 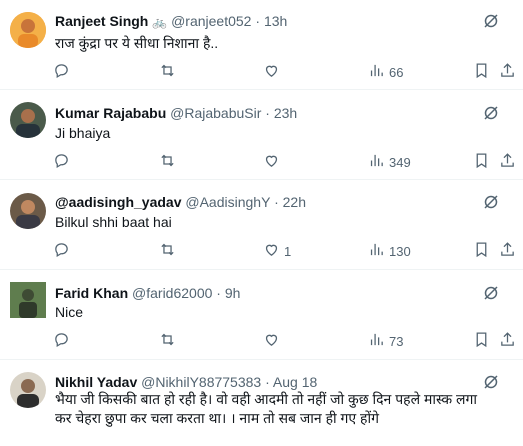 What do you see at coordinates (295, 382) in the screenshot?
I see `timestamp: Aug 18` at bounding box center [295, 382].